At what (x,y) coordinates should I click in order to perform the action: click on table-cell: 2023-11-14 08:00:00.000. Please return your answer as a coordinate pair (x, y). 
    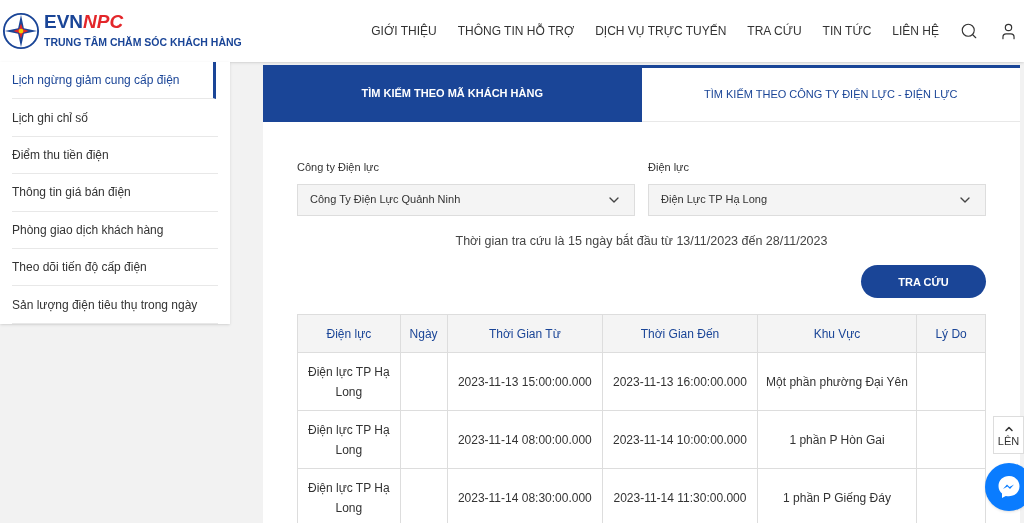
    Looking at the image, I should click on (525, 439).